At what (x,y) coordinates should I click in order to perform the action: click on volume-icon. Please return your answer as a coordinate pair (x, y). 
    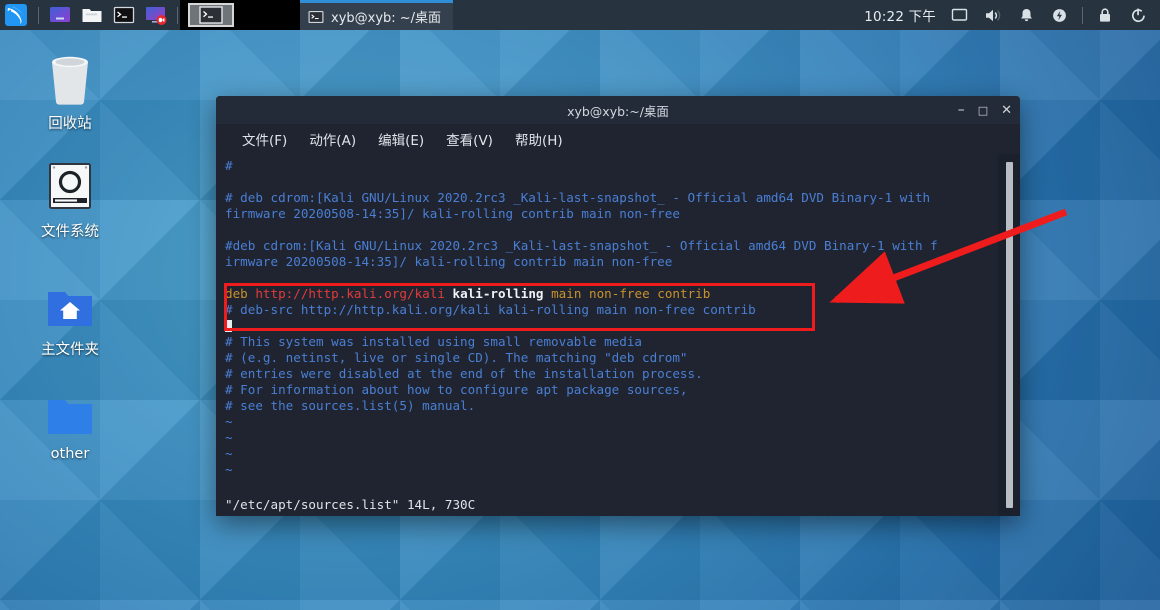
    Looking at the image, I should click on (993, 15).